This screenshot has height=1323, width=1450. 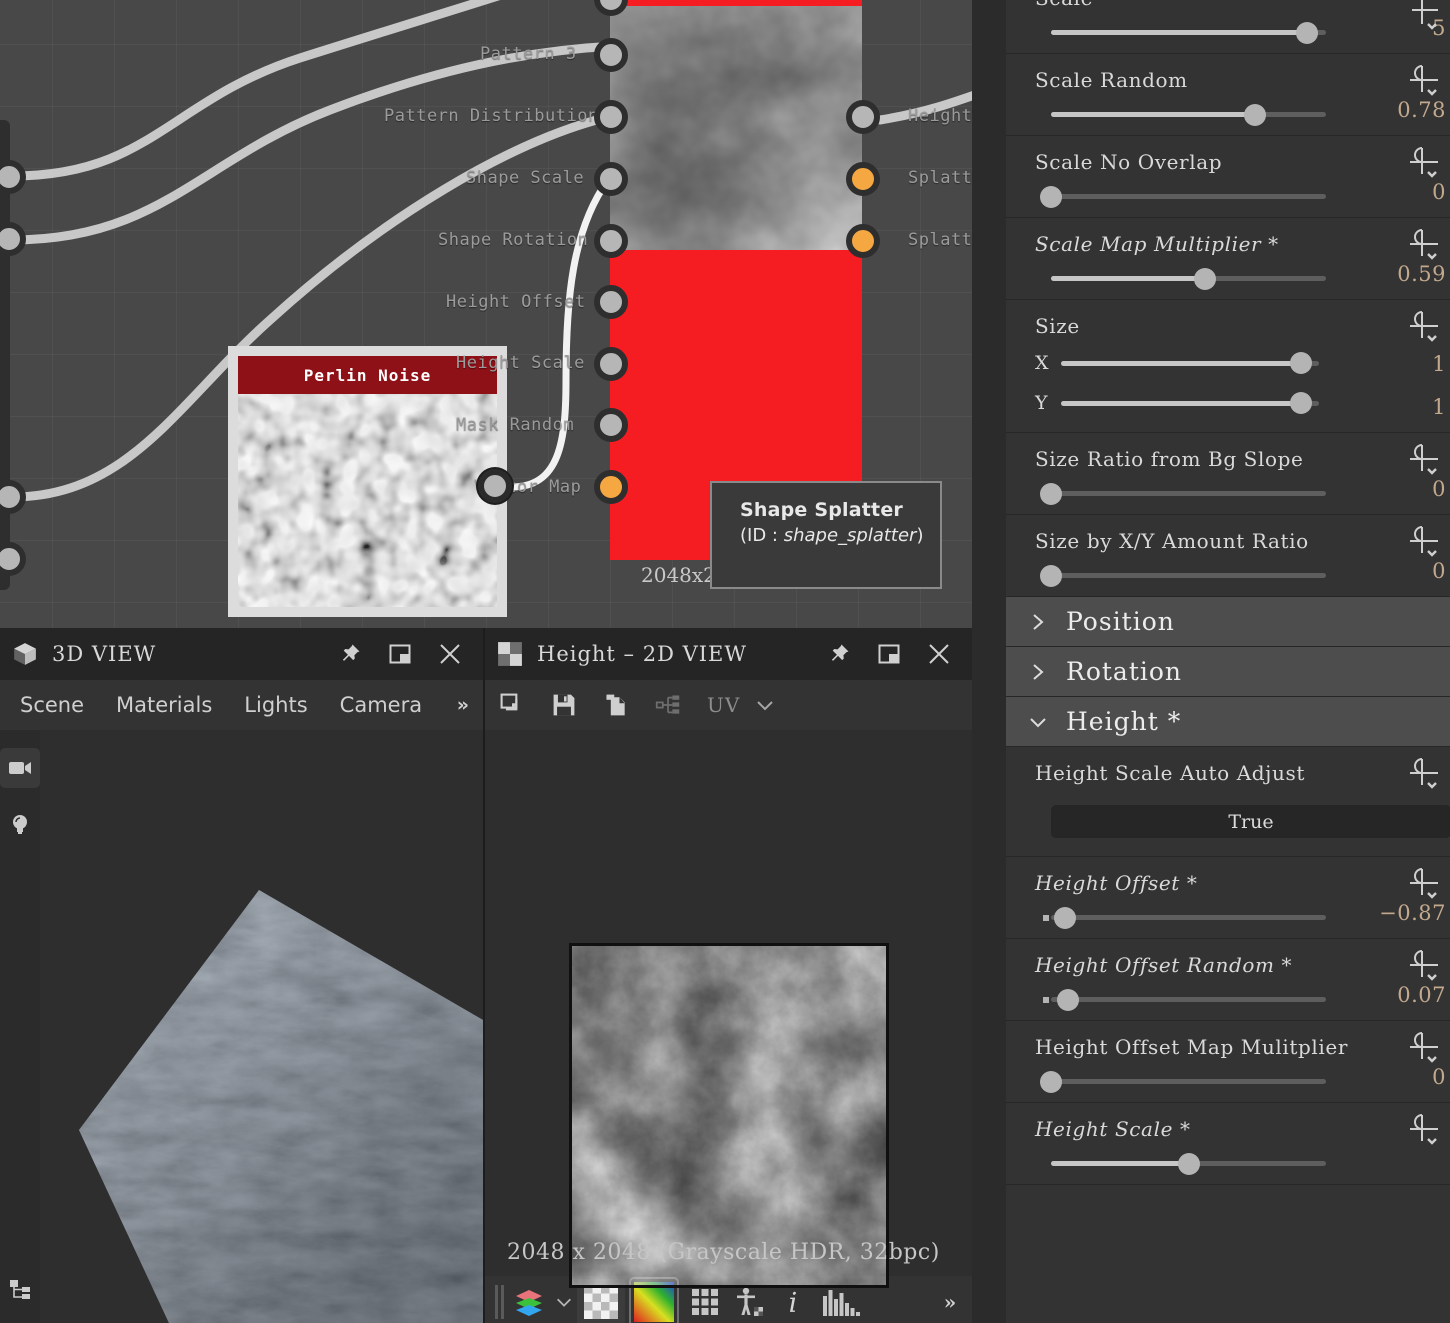 What do you see at coordinates (510, 654) in the screenshot?
I see `checker-icon` at bounding box center [510, 654].